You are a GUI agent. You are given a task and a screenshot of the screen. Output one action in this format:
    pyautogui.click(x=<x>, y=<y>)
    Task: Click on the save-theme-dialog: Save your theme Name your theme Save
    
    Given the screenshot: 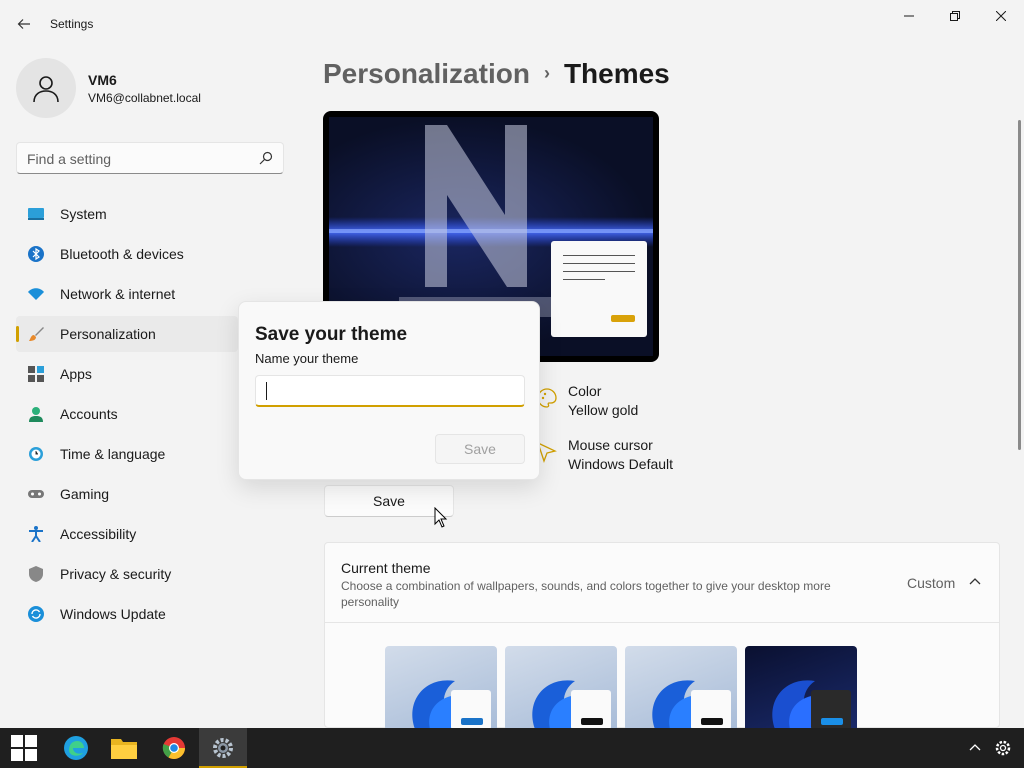 What is the action you would take?
    pyautogui.click(x=389, y=390)
    